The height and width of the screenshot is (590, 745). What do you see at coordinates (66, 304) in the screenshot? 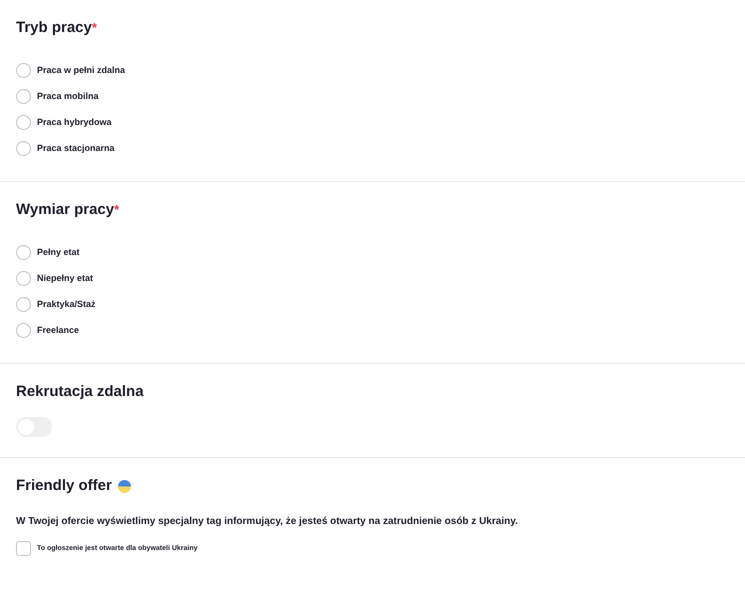
I see `option-label: Praktyka/Staż` at bounding box center [66, 304].